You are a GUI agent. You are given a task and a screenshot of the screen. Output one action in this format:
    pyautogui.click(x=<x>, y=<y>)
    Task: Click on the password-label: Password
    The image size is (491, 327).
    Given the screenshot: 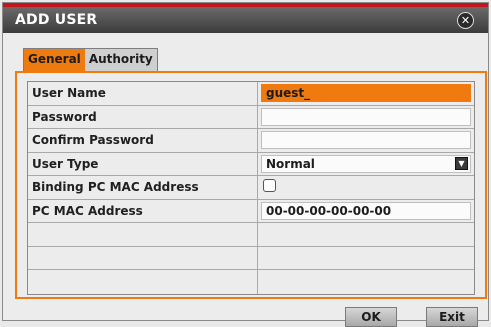 What is the action you would take?
    pyautogui.click(x=143, y=116)
    